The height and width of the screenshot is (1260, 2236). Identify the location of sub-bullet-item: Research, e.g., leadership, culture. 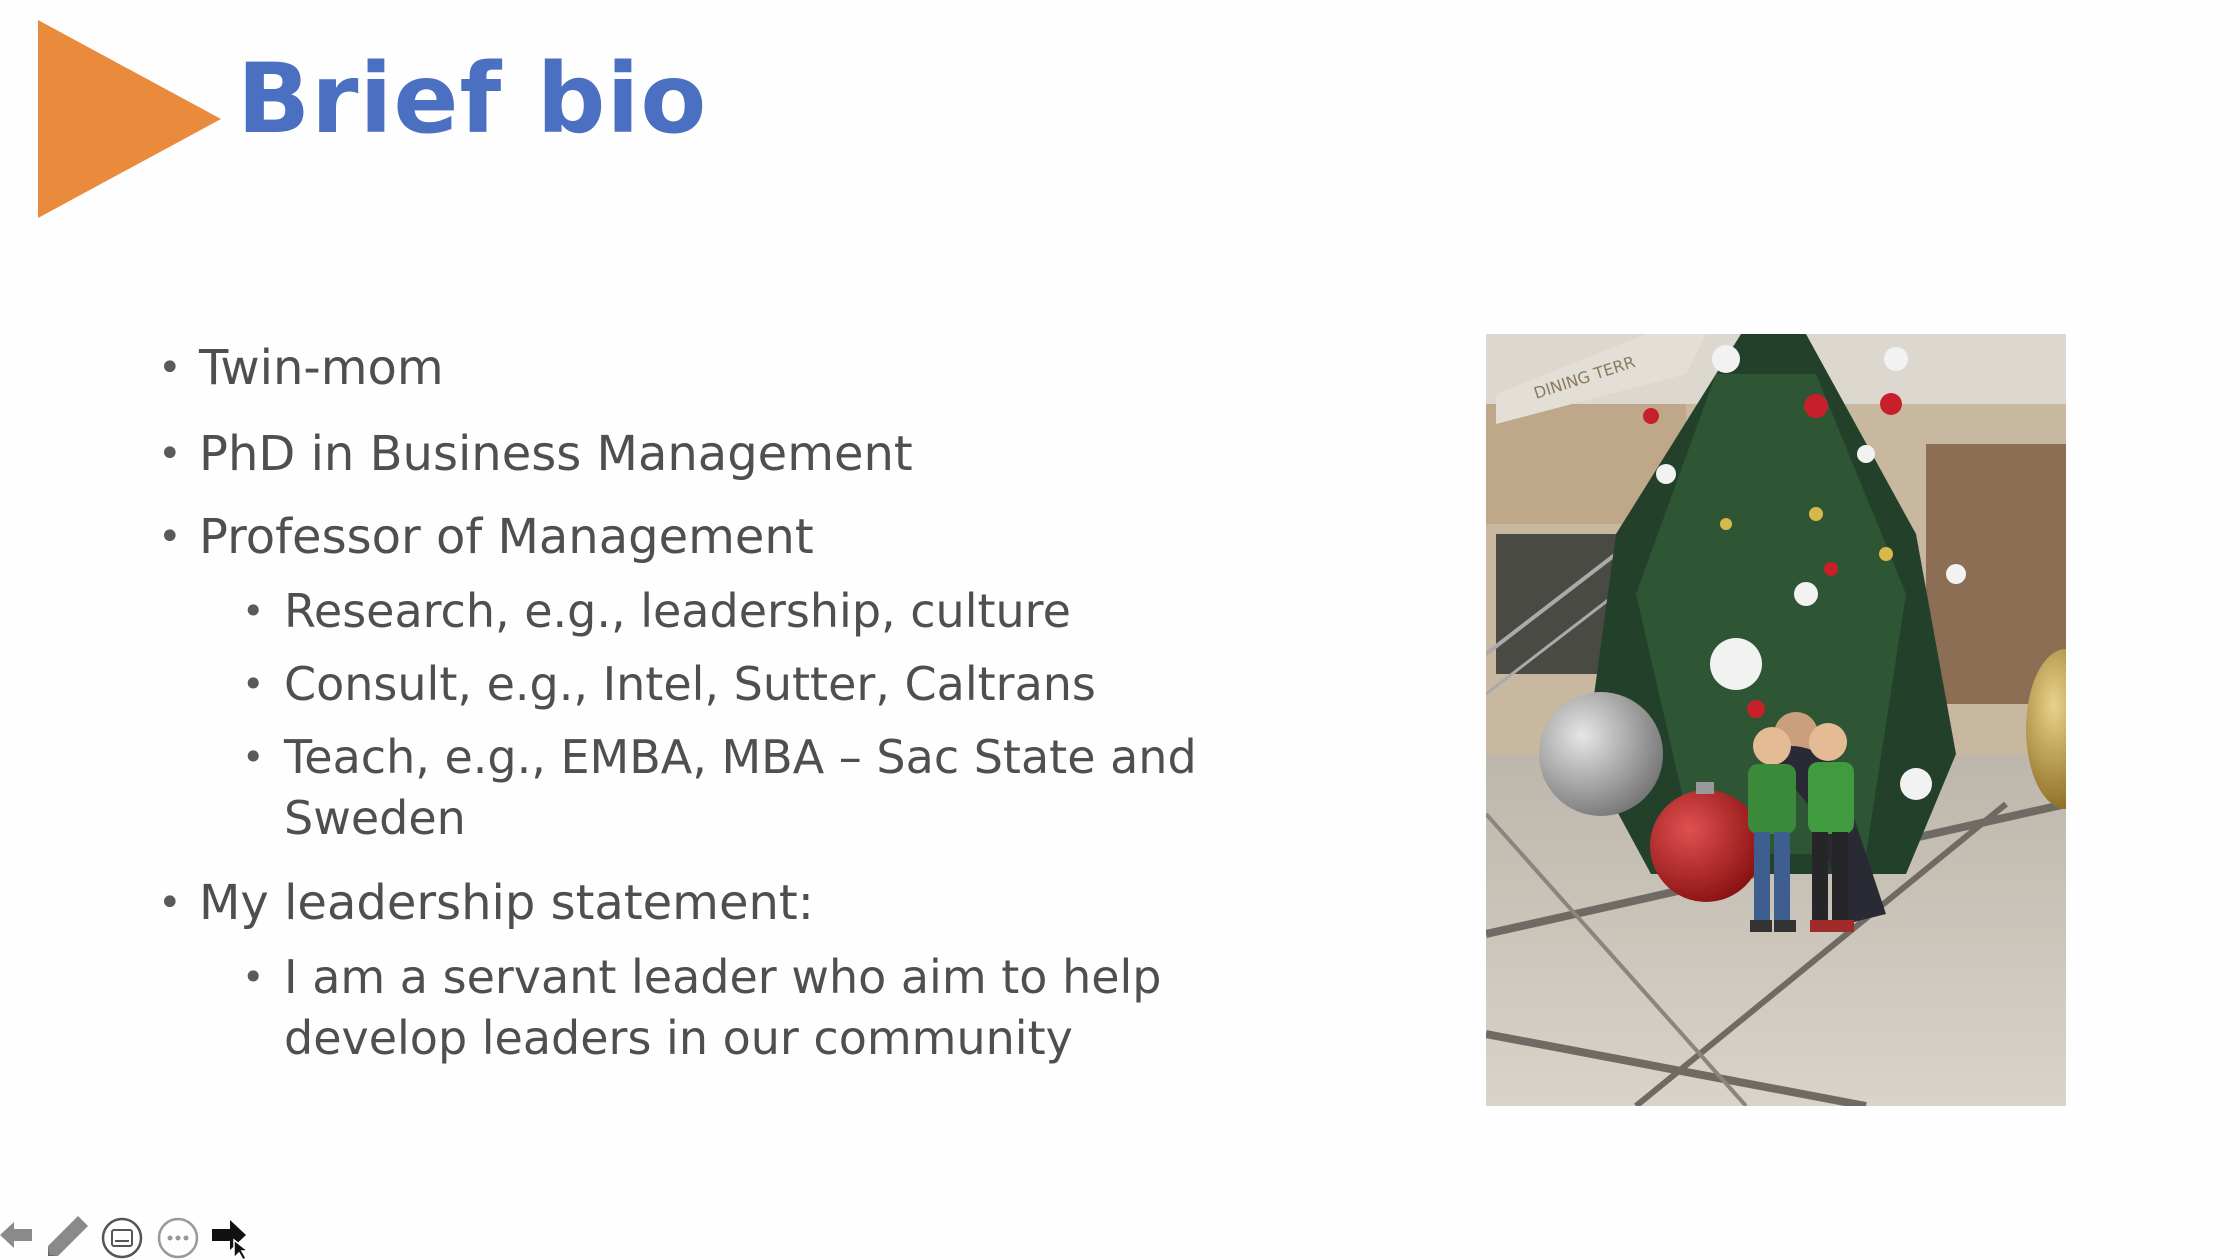
(677, 611).